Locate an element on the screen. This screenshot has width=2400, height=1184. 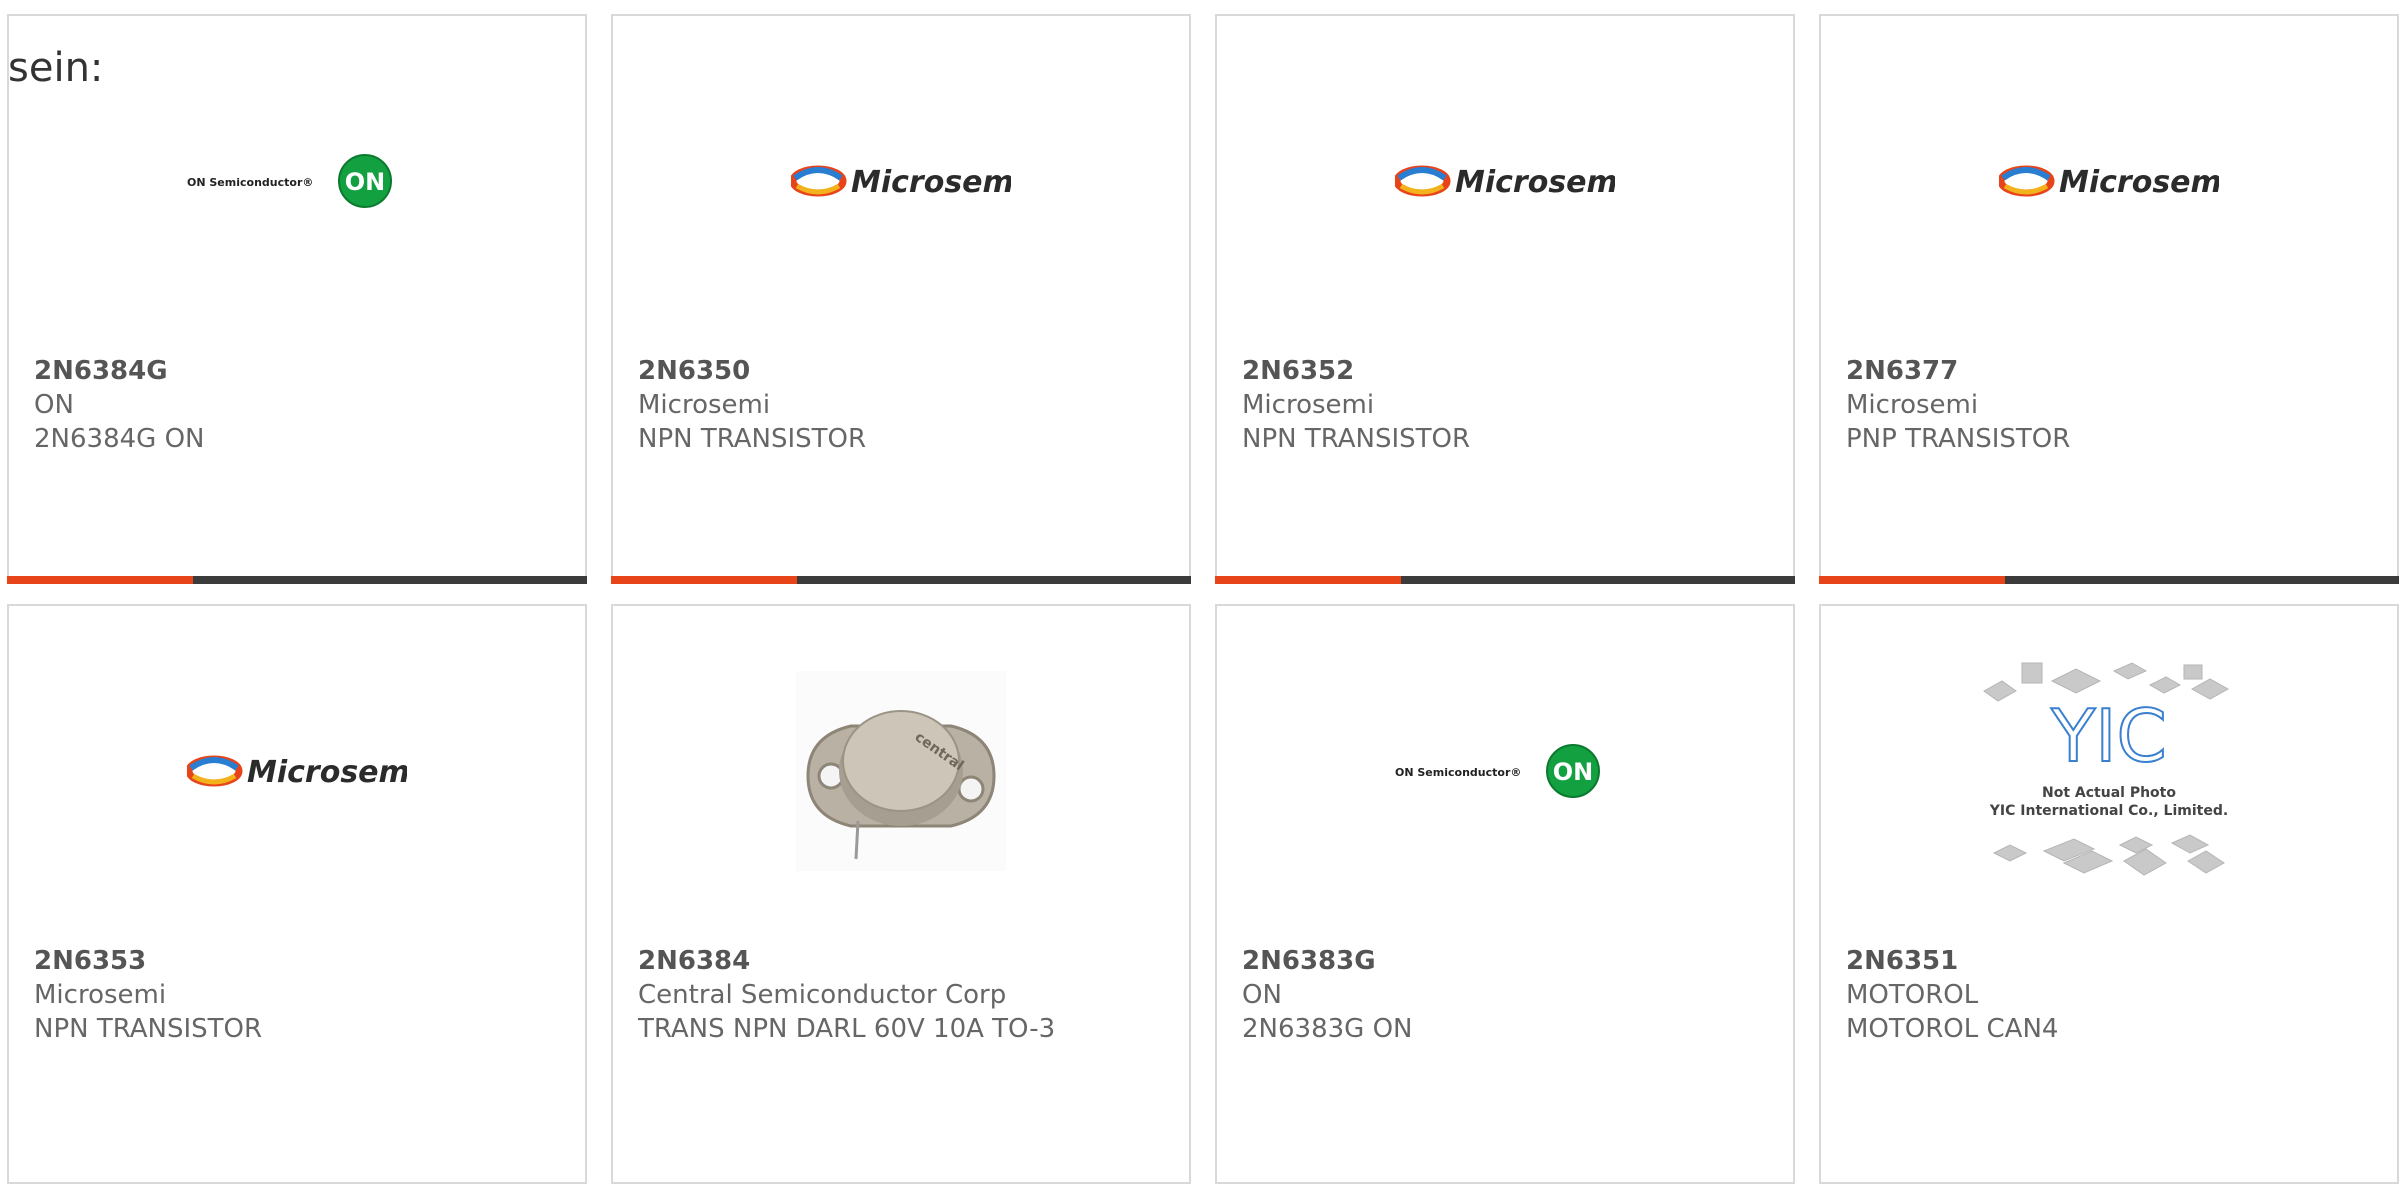
part-number: 2N6353 is located at coordinates (299, 961).